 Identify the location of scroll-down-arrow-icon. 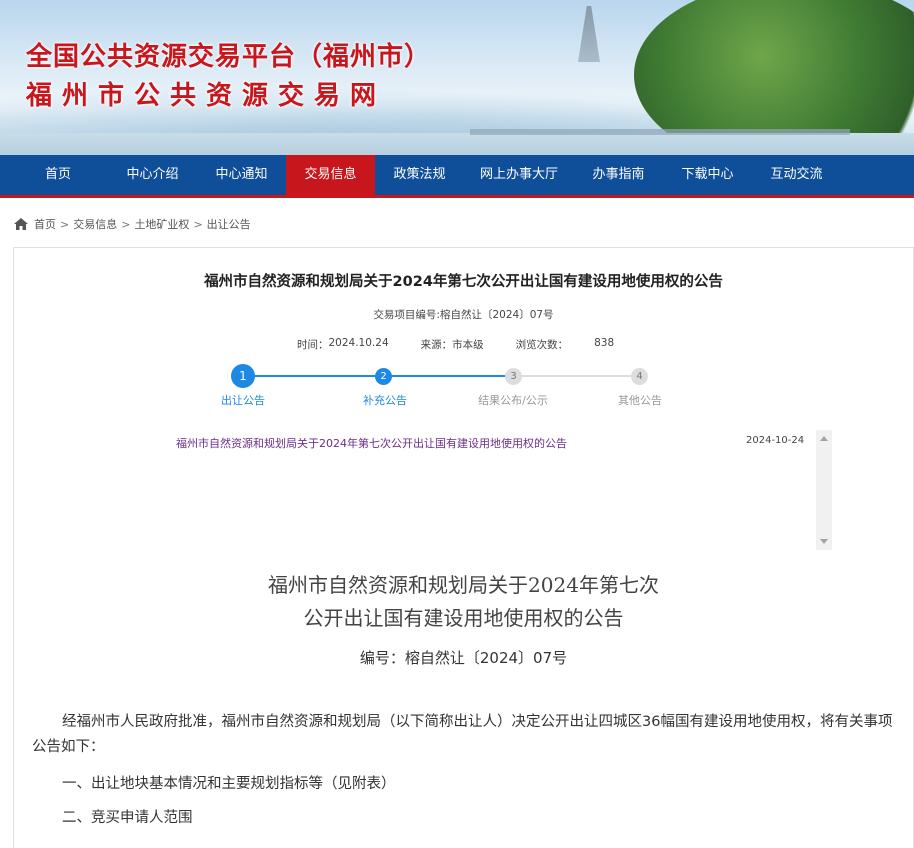
(824, 541).